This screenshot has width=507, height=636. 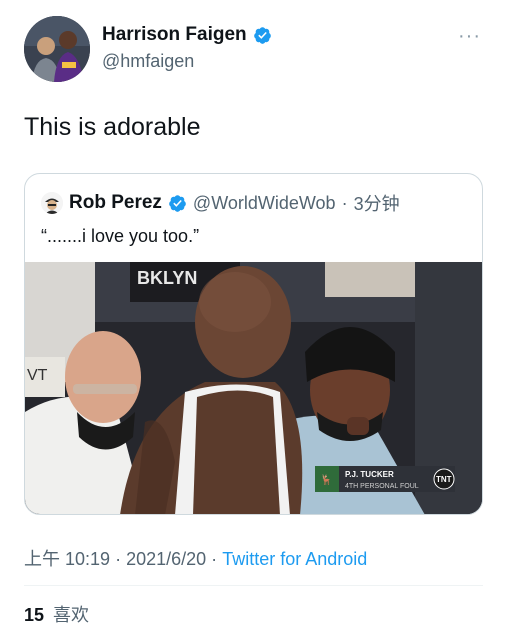 What do you see at coordinates (71, 615) in the screenshot?
I see `likes-label: 喜欢` at bounding box center [71, 615].